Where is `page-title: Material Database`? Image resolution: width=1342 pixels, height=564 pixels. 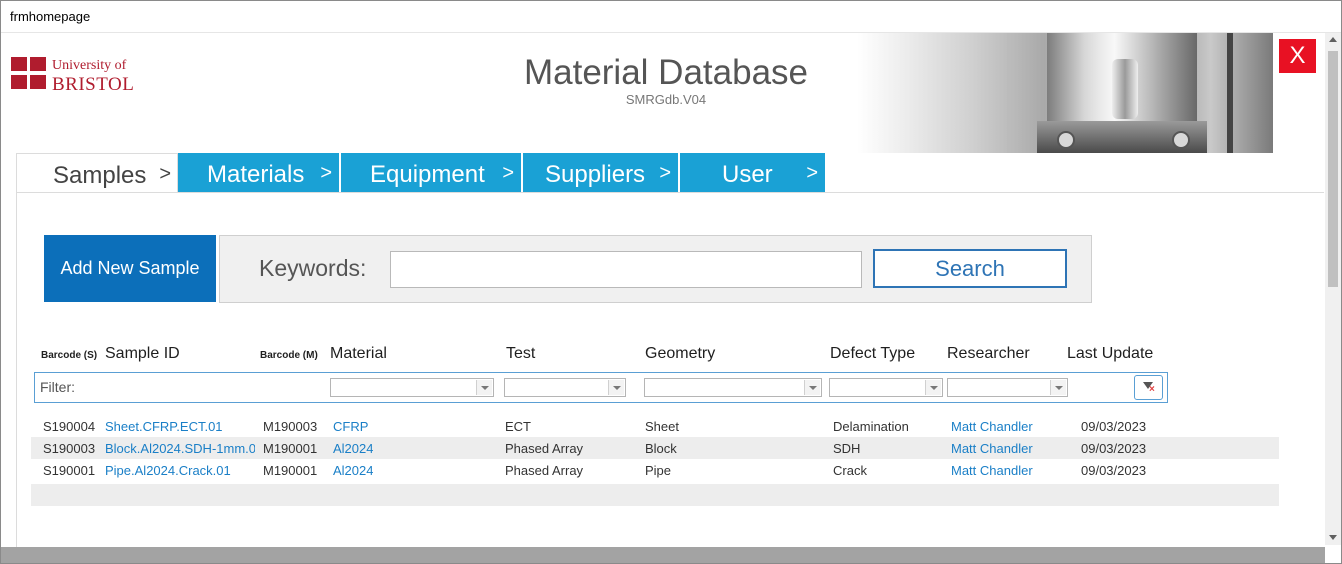
page-title: Material Database is located at coordinates (666, 72).